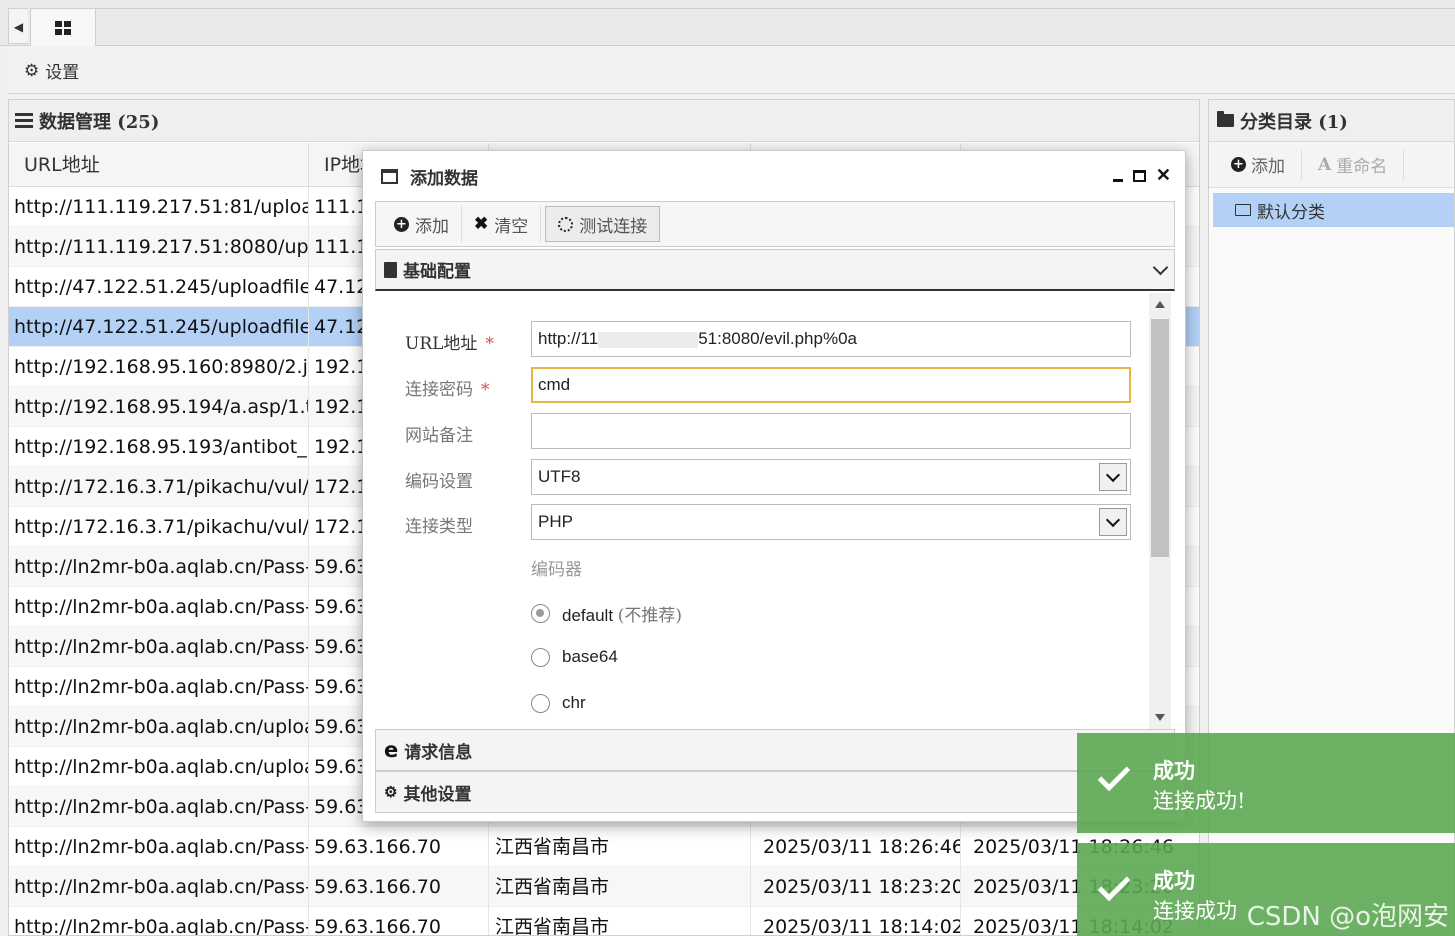 The height and width of the screenshot is (936, 1455). I want to click on maximize-icon, so click(1139, 175).